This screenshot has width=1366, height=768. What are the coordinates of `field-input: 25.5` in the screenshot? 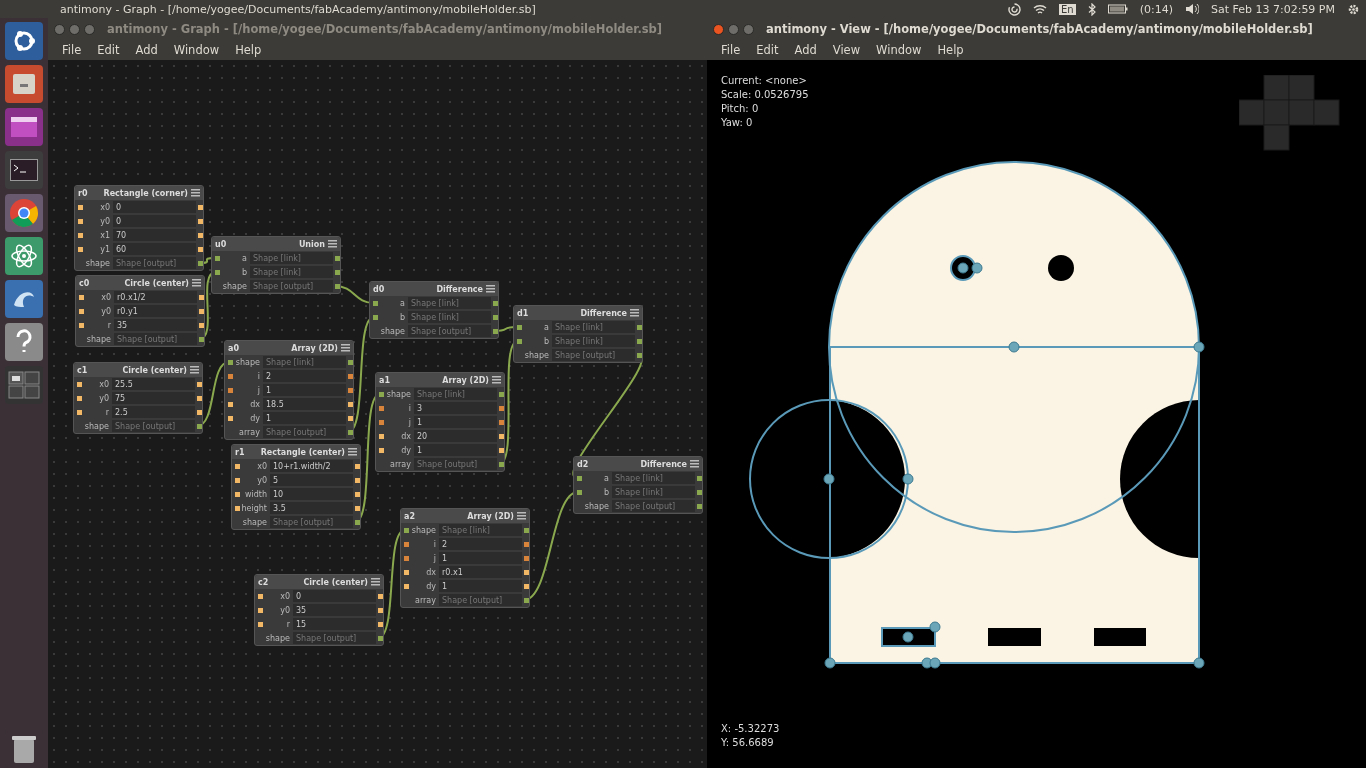 It's located at (153, 384).